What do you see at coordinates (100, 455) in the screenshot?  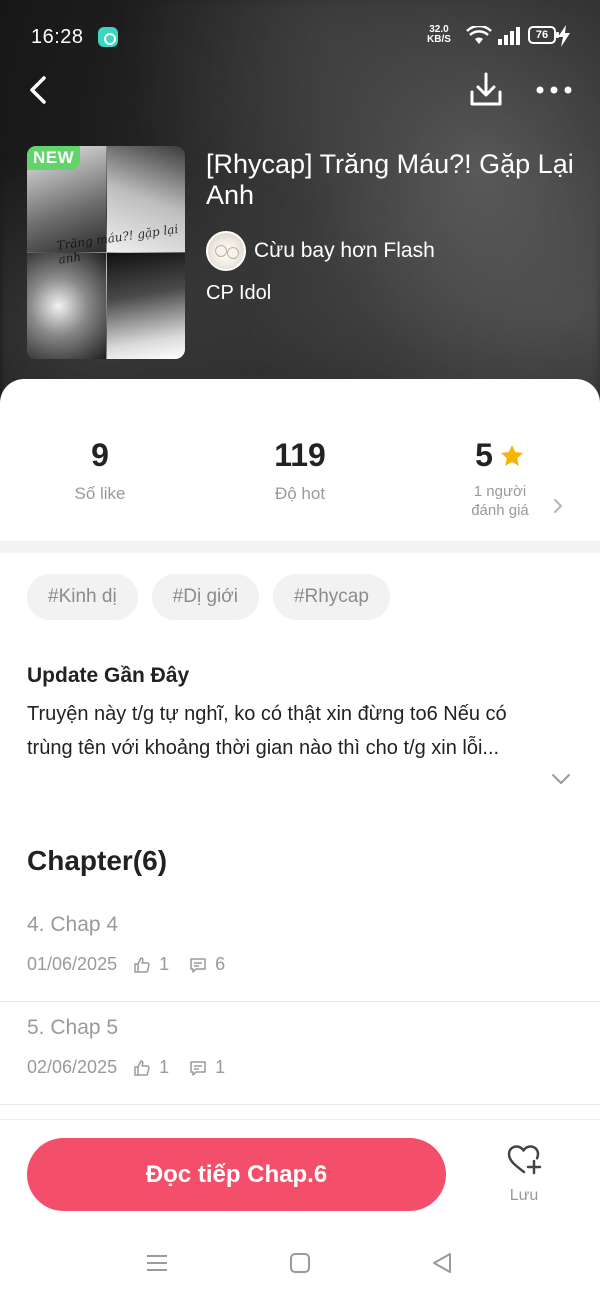 I see `likes-count: 9` at bounding box center [100, 455].